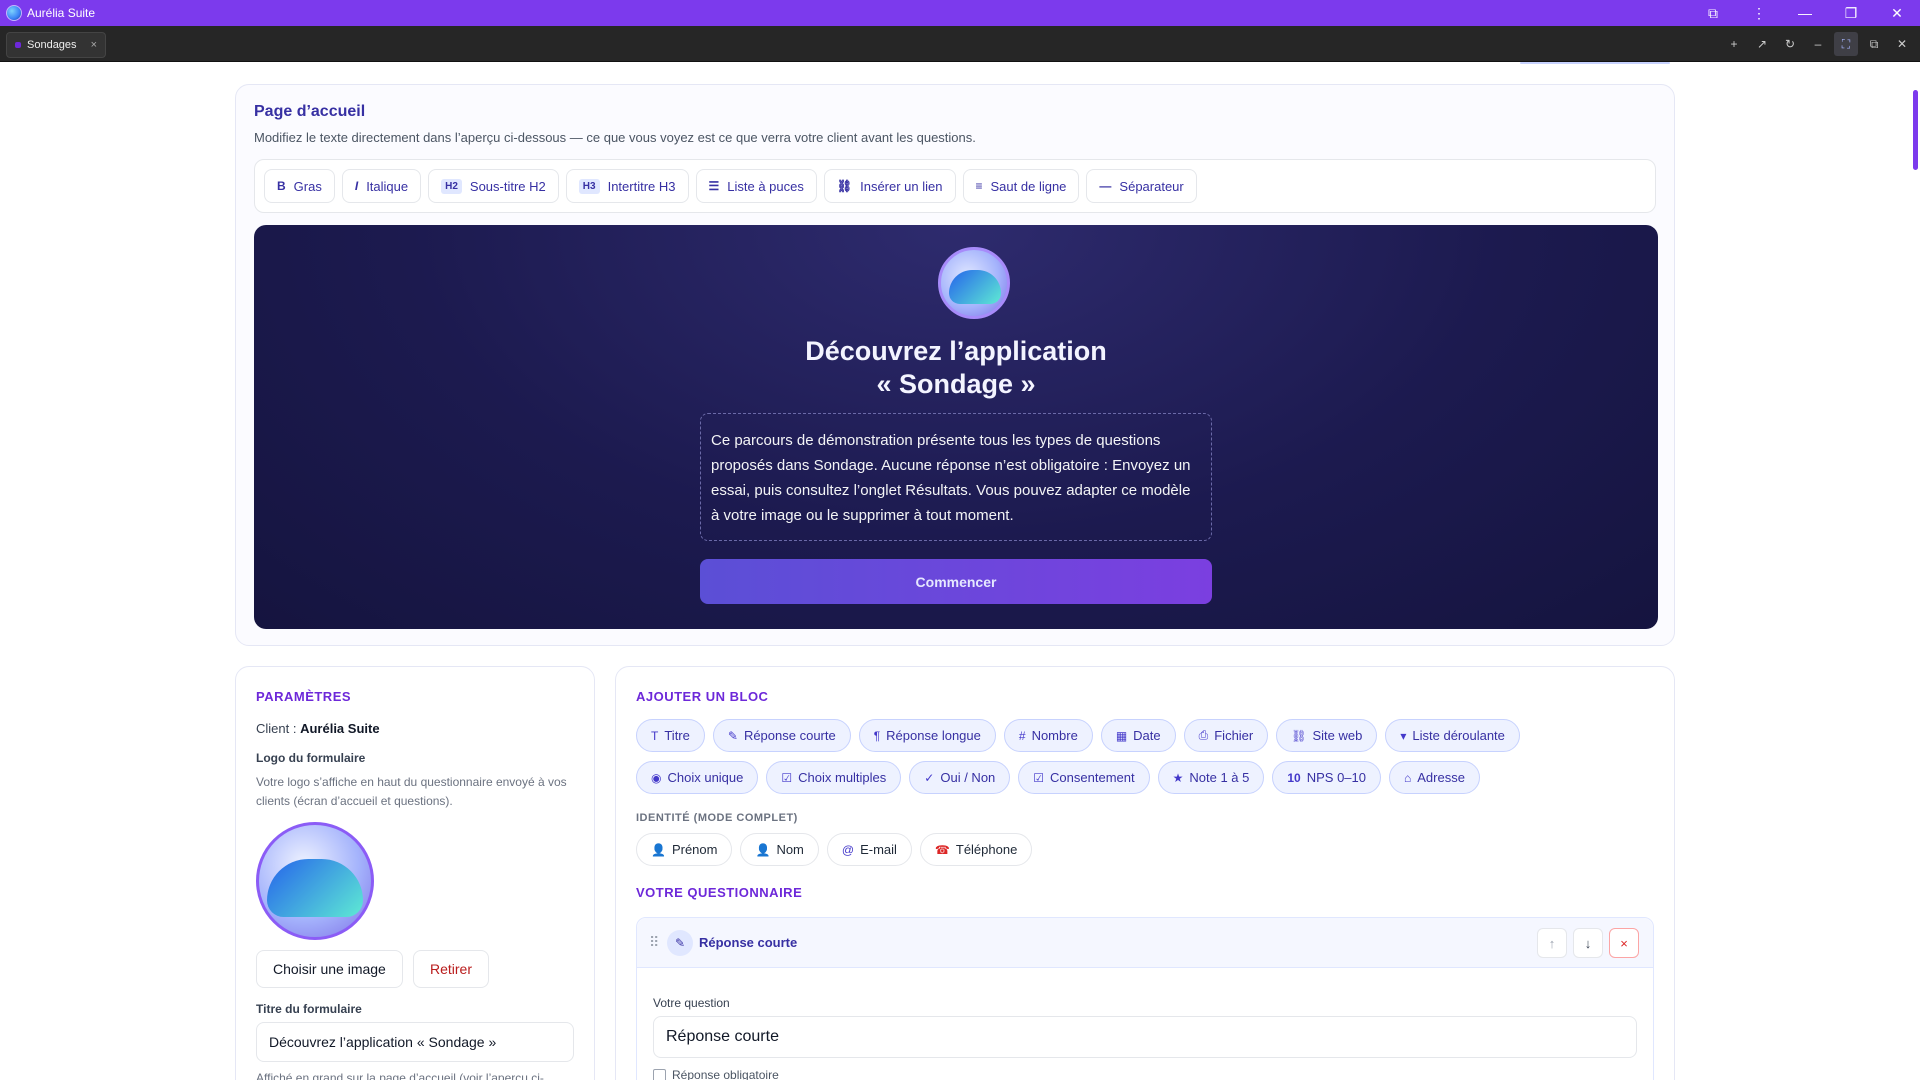 Image resolution: width=1920 pixels, height=1080 pixels. What do you see at coordinates (974, 283) in the screenshot?
I see `preview-logo-icon` at bounding box center [974, 283].